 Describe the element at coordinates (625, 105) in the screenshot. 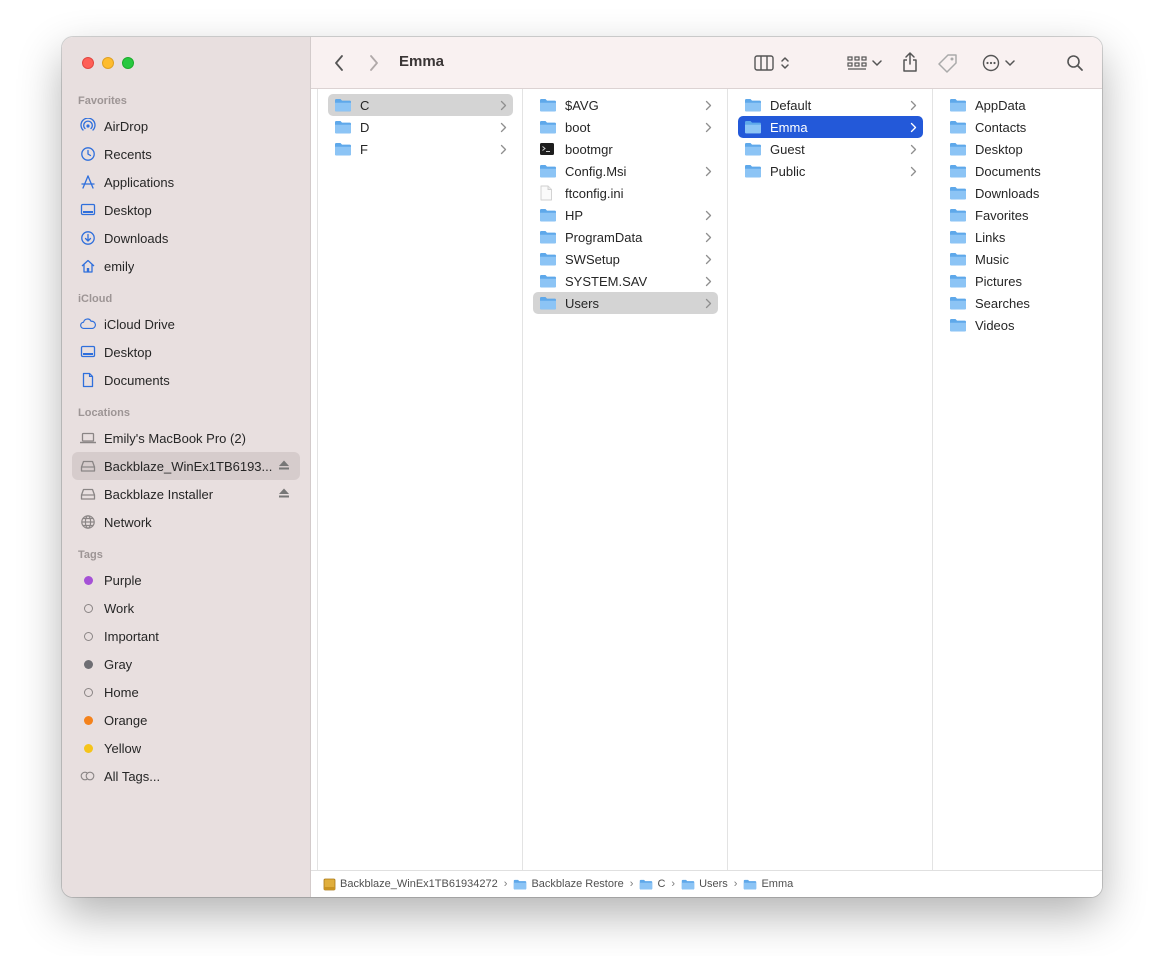

I see `folder-row-avg: $AVG` at that location.